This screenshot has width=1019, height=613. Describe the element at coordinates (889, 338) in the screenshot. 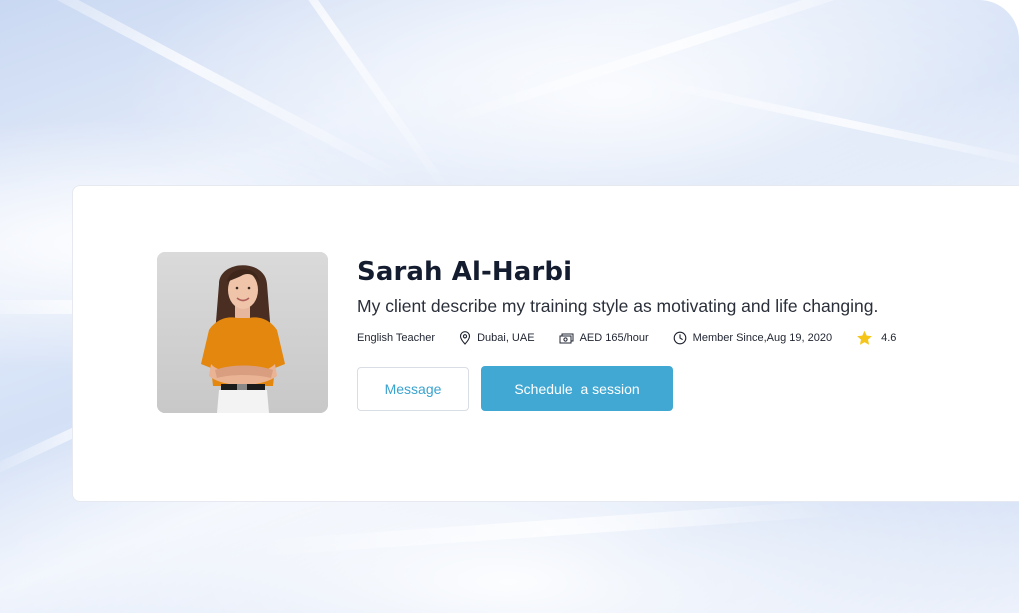

I see `rating-value: 4.6` at that location.